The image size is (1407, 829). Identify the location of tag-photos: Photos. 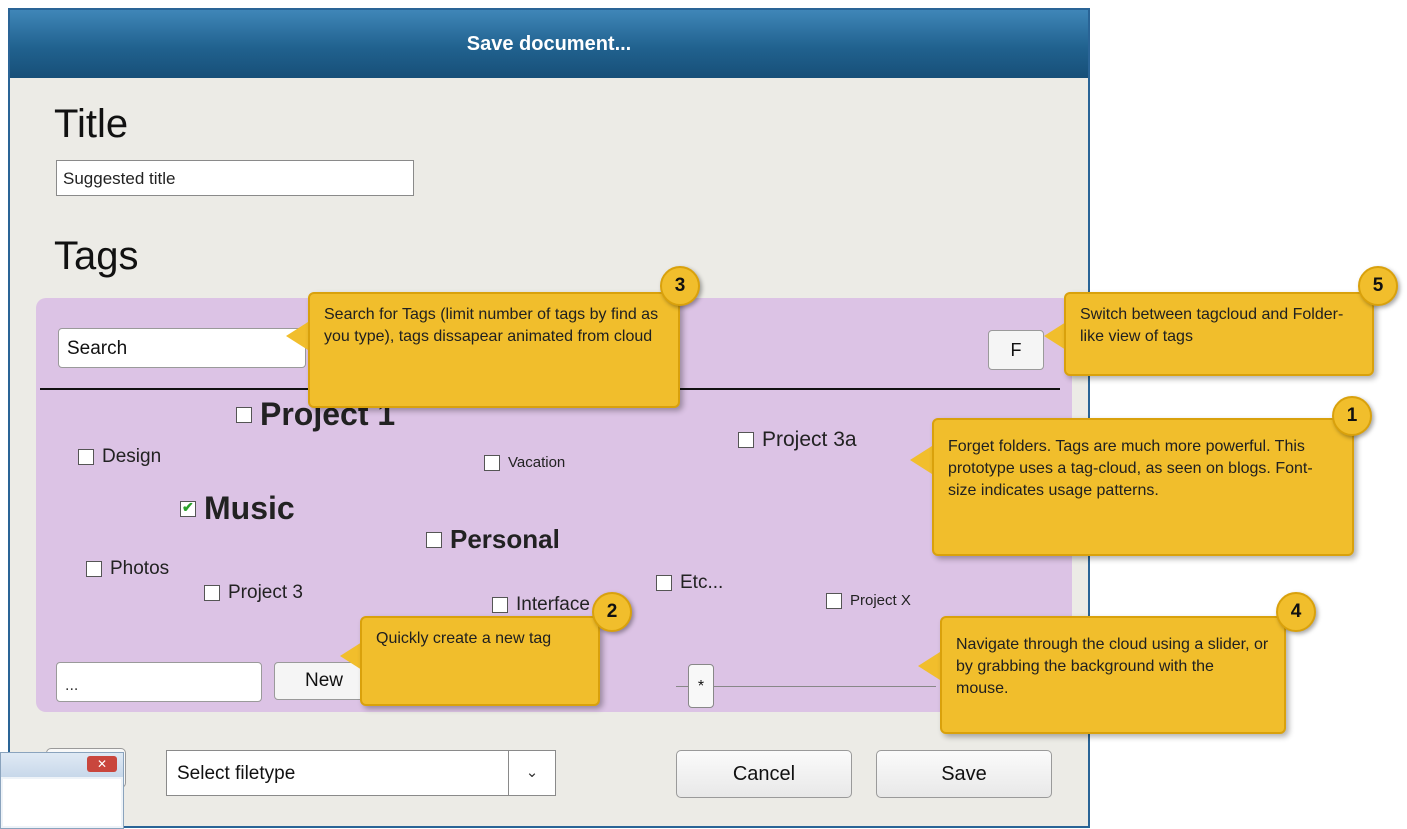
(127, 569).